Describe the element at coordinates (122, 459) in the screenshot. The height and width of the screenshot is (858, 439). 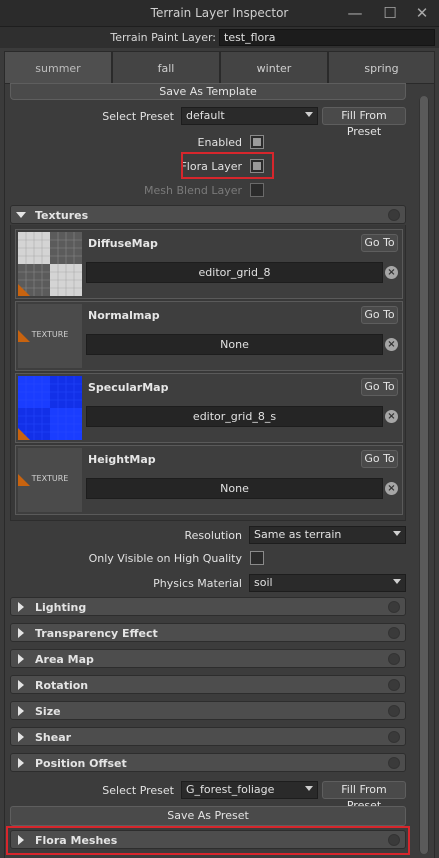
I see `heightmap-name: HeightMap` at that location.